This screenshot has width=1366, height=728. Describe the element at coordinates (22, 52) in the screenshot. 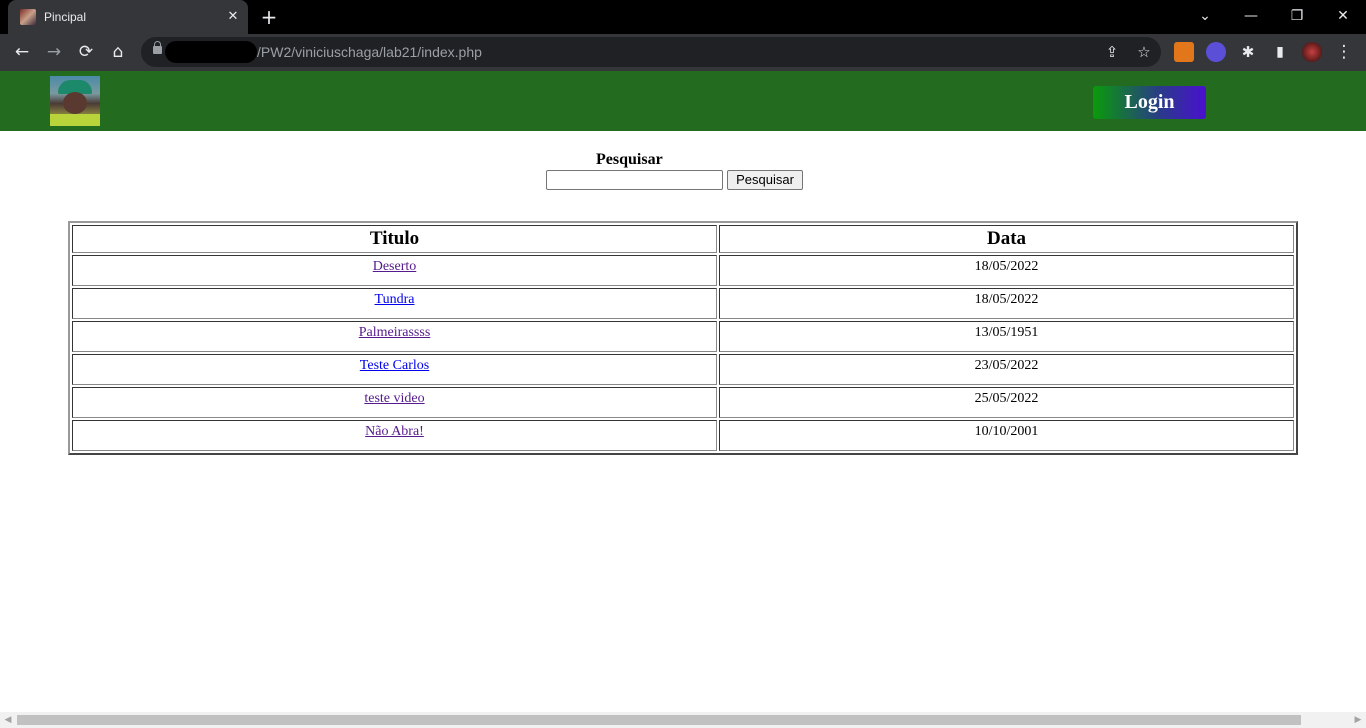

I see `back-icon: ←` at that location.